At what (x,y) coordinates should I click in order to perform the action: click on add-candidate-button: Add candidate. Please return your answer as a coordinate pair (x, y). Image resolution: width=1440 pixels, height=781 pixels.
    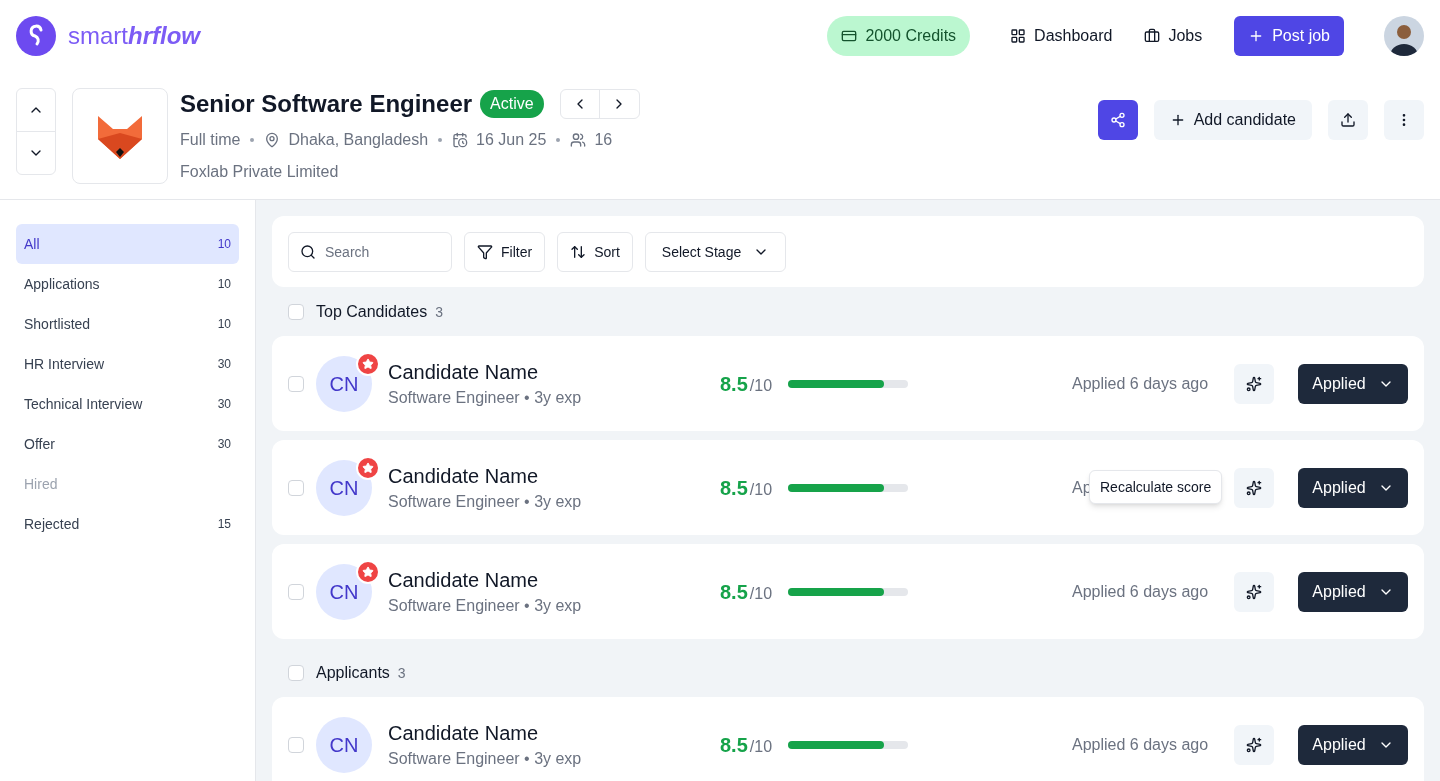
    Looking at the image, I should click on (1232, 120).